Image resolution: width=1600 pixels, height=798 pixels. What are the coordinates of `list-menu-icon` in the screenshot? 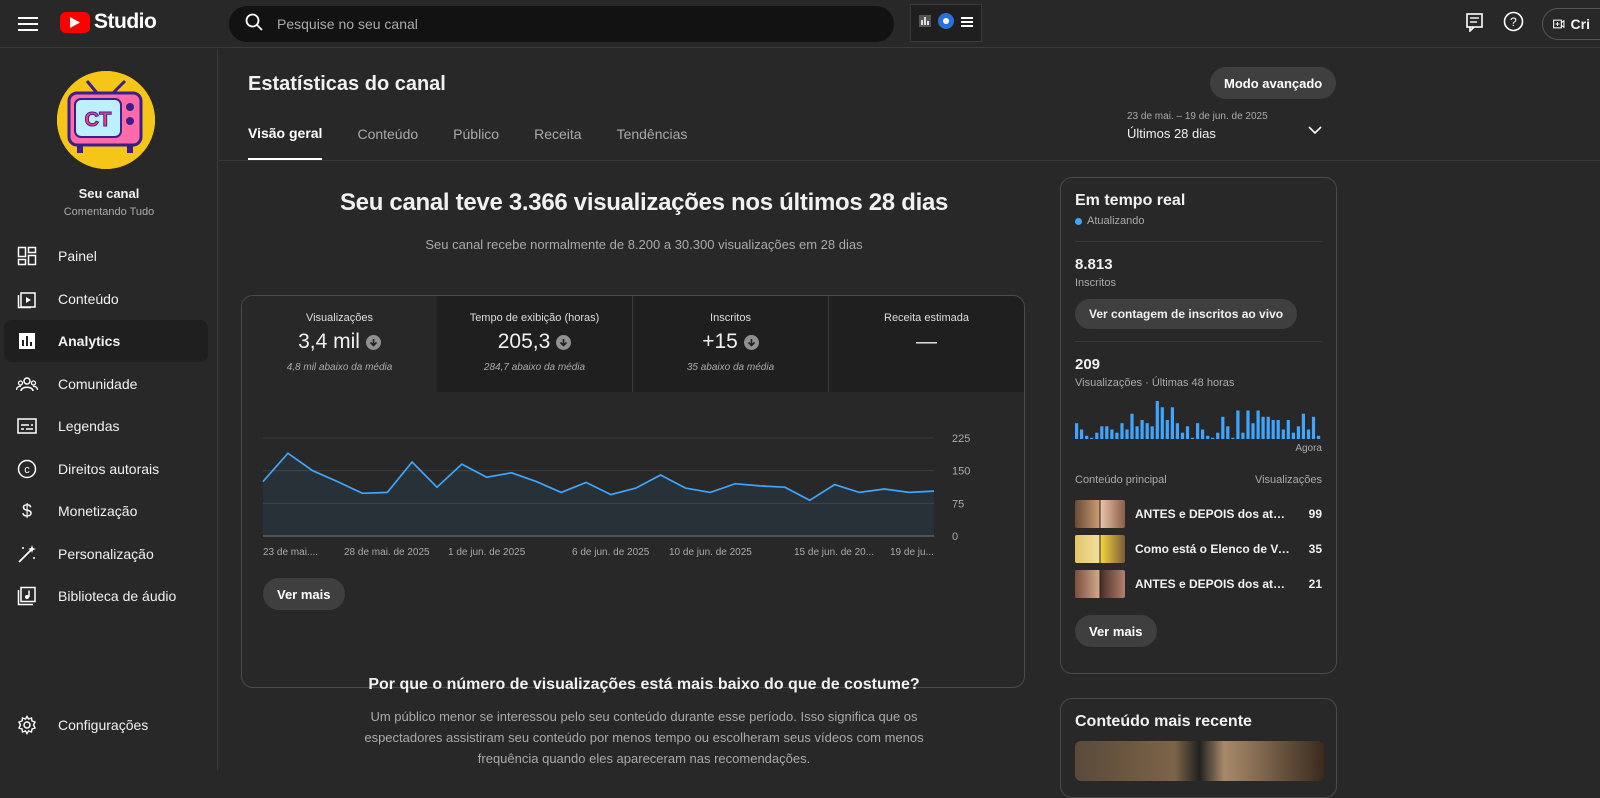 It's located at (967, 23).